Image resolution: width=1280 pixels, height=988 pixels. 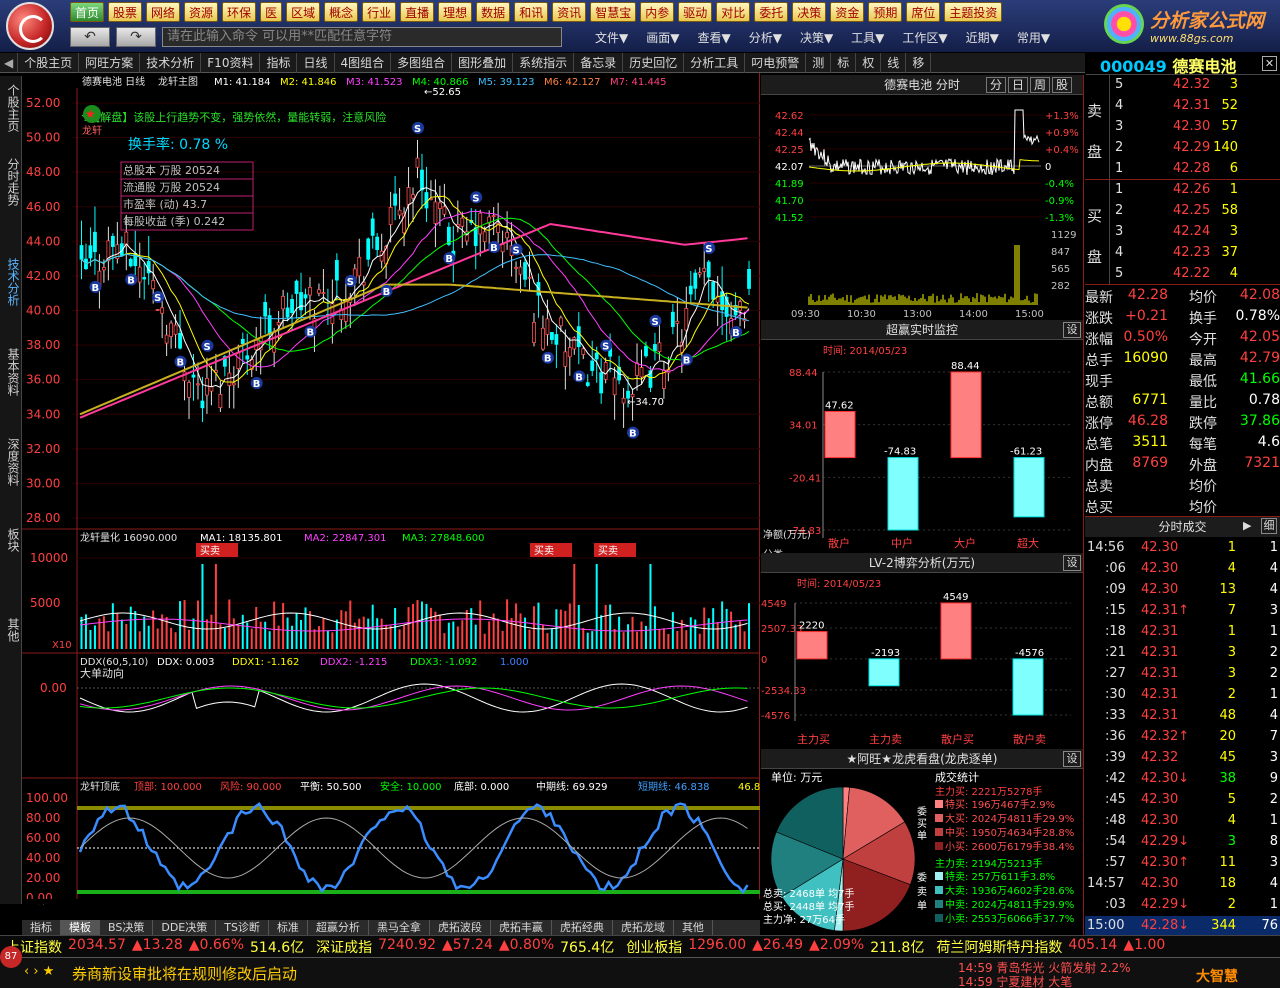 What do you see at coordinates (90, 37) in the screenshot?
I see `back-button: ↶` at bounding box center [90, 37].